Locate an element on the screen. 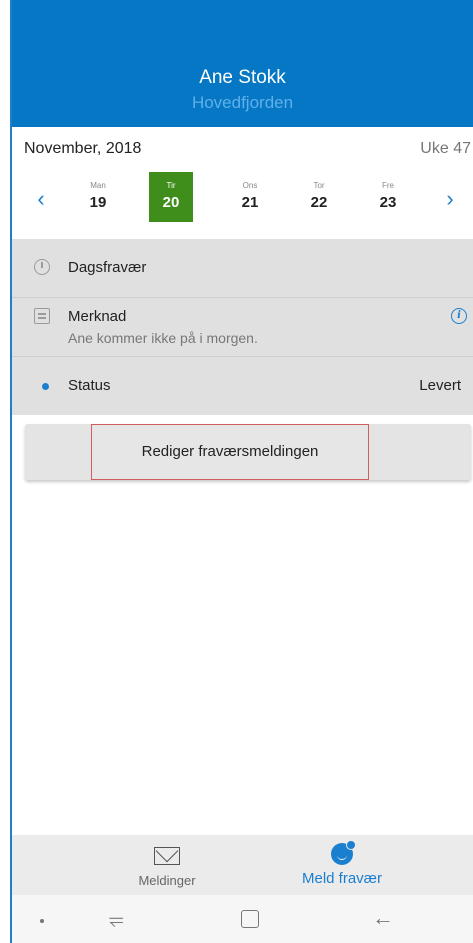 Image resolution: width=473 pixels, height=943 pixels. absence-type-row: Dagsfravær is located at coordinates (242, 268).